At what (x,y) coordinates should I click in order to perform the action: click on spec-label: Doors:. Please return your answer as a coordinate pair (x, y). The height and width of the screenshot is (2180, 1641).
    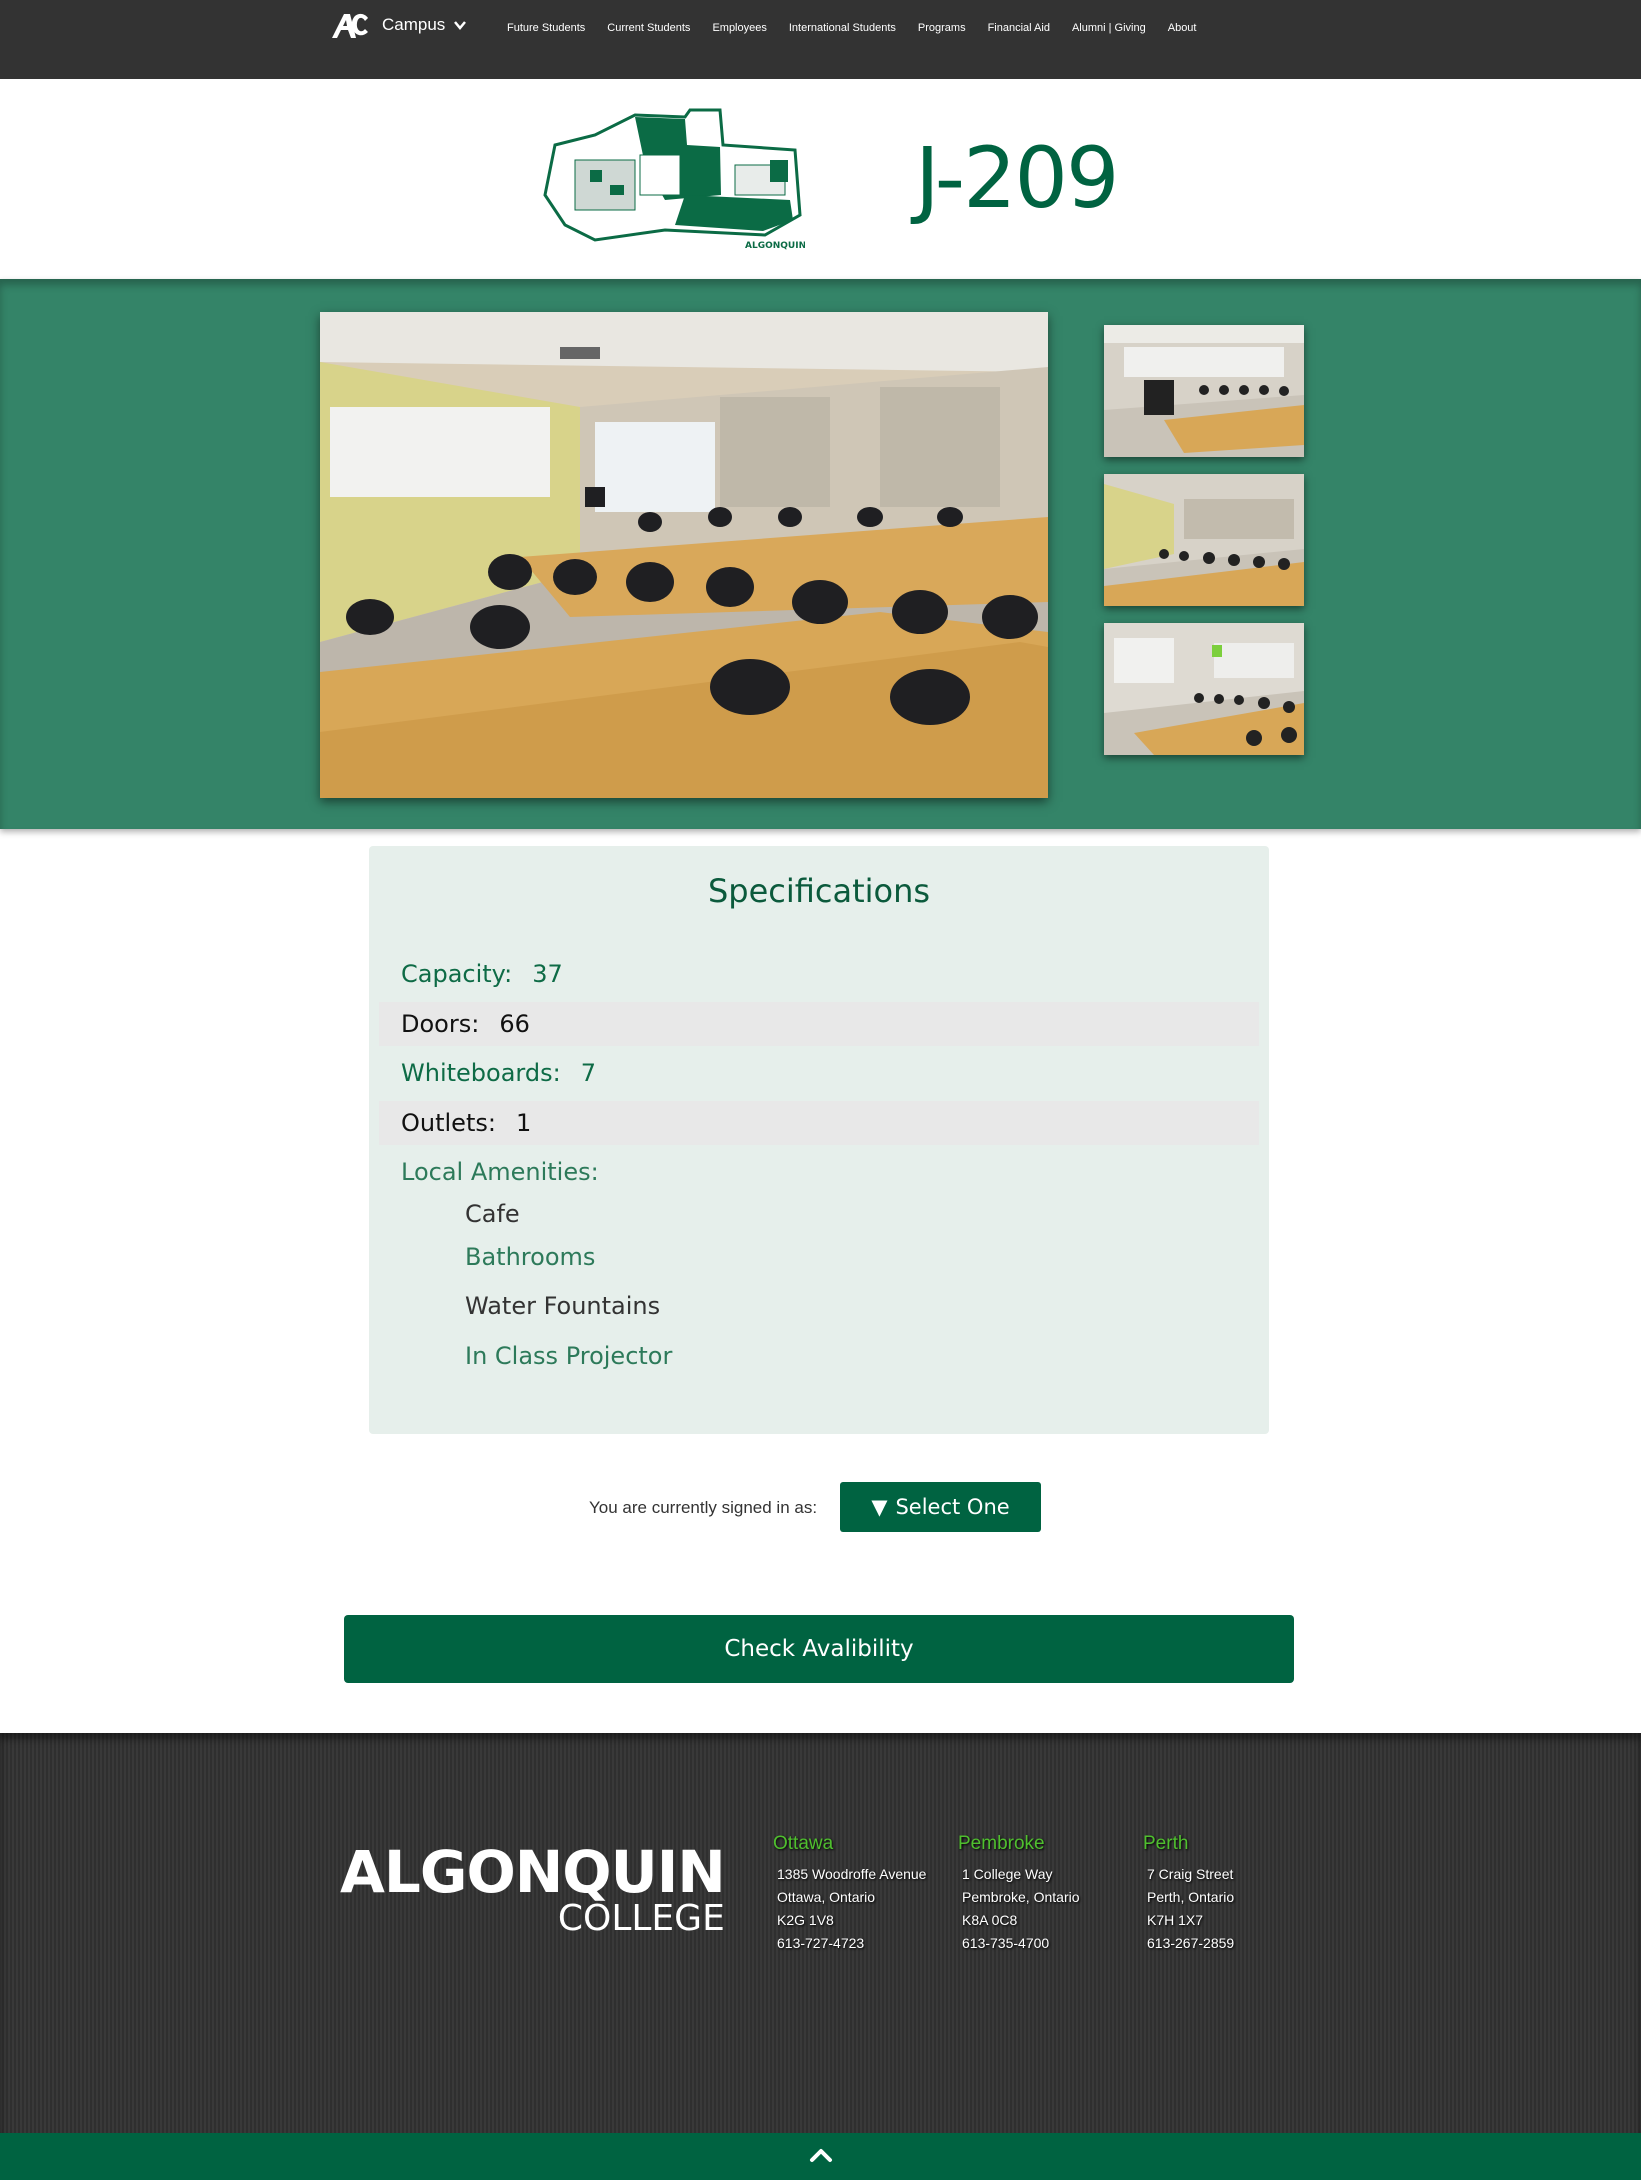
    Looking at the image, I should click on (440, 1024).